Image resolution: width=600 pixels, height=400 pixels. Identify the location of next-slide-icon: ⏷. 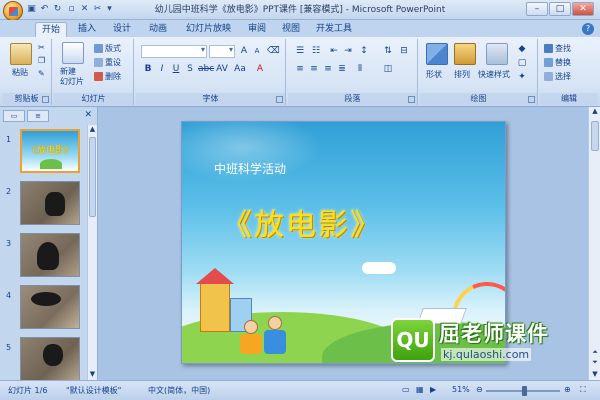
(594, 363).